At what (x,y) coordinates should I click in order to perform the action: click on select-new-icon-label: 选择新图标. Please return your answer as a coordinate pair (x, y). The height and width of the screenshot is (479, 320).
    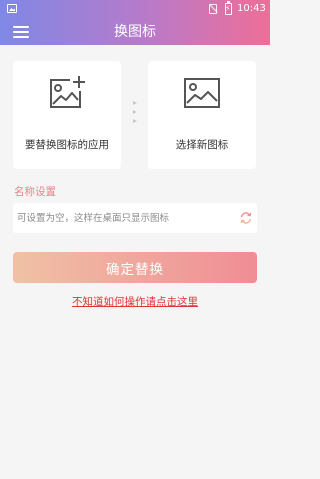
    Looking at the image, I should click on (202, 145).